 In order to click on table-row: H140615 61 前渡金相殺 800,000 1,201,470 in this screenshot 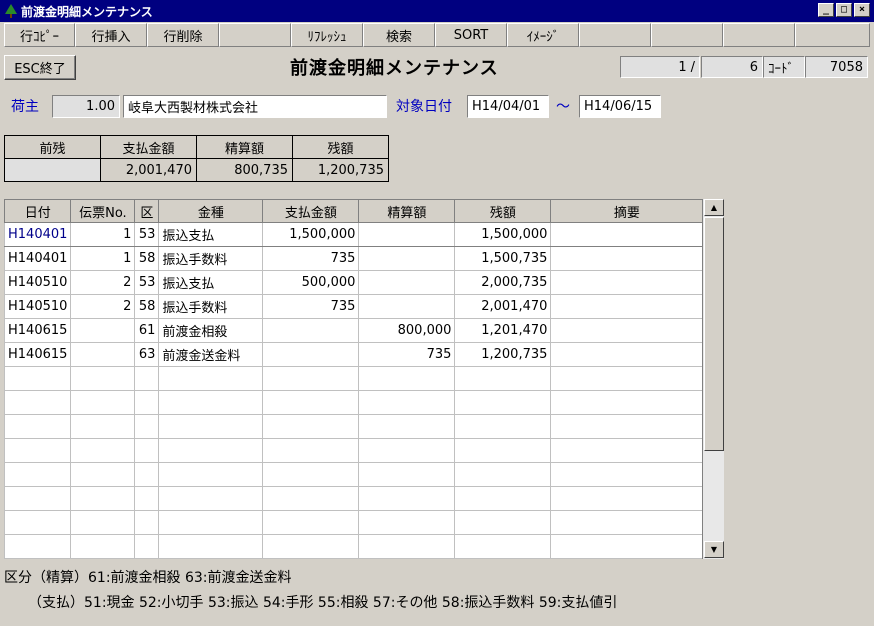, I will do `click(353, 330)`.